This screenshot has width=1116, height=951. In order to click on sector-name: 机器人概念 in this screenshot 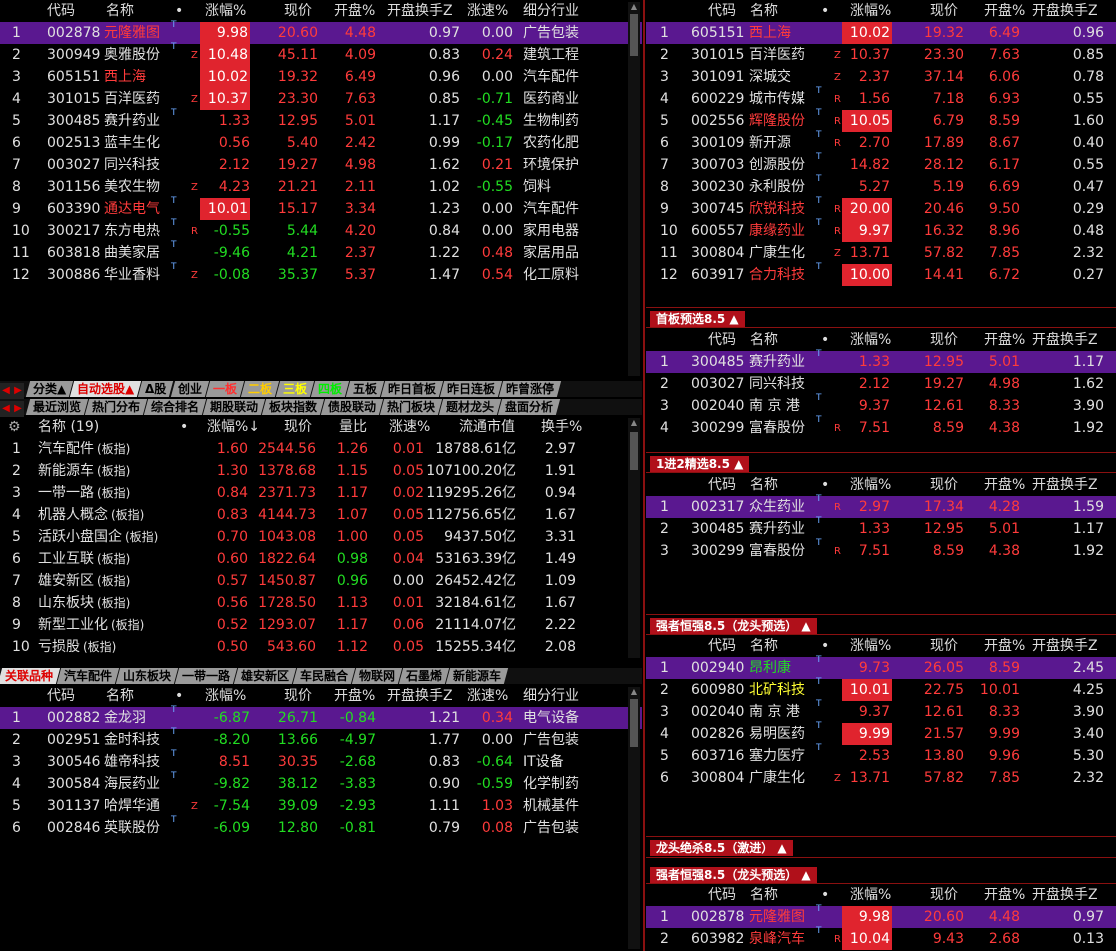, I will do `click(73, 515)`.